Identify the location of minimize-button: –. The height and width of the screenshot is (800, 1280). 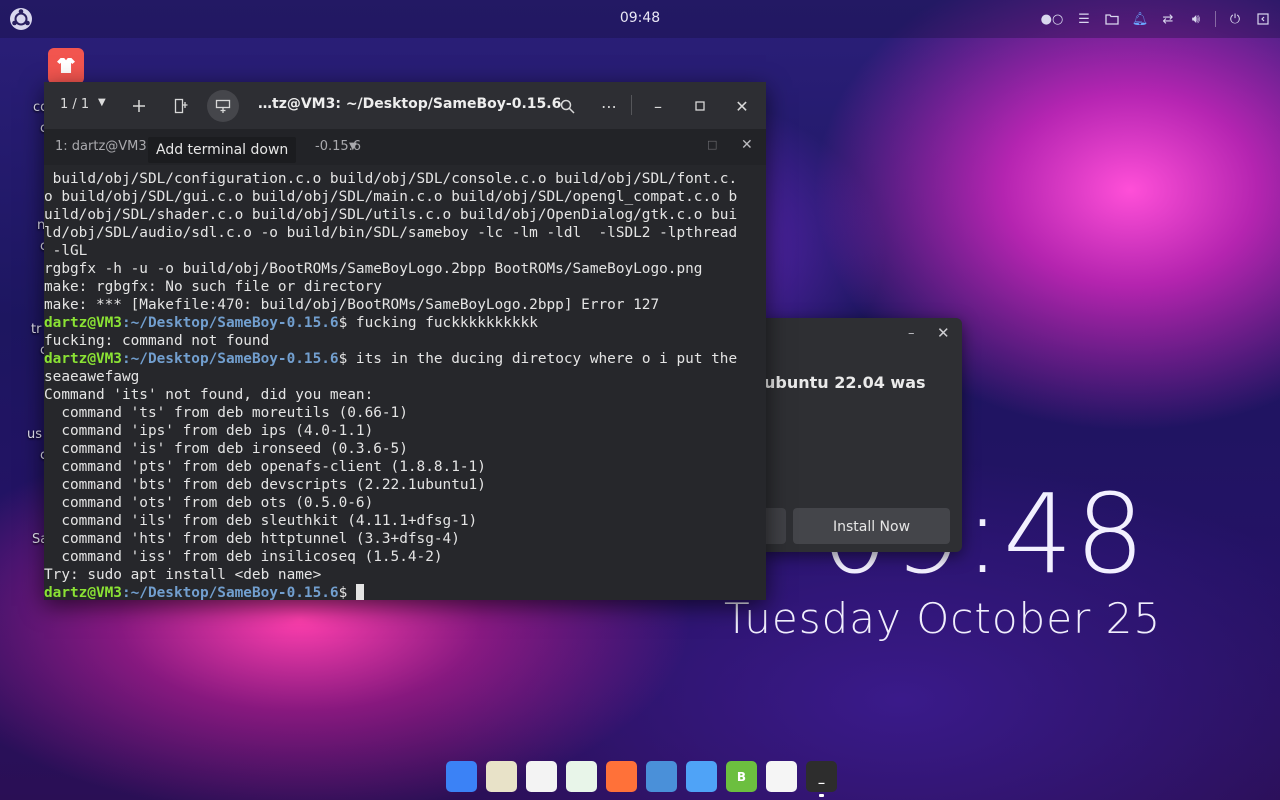
(658, 106).